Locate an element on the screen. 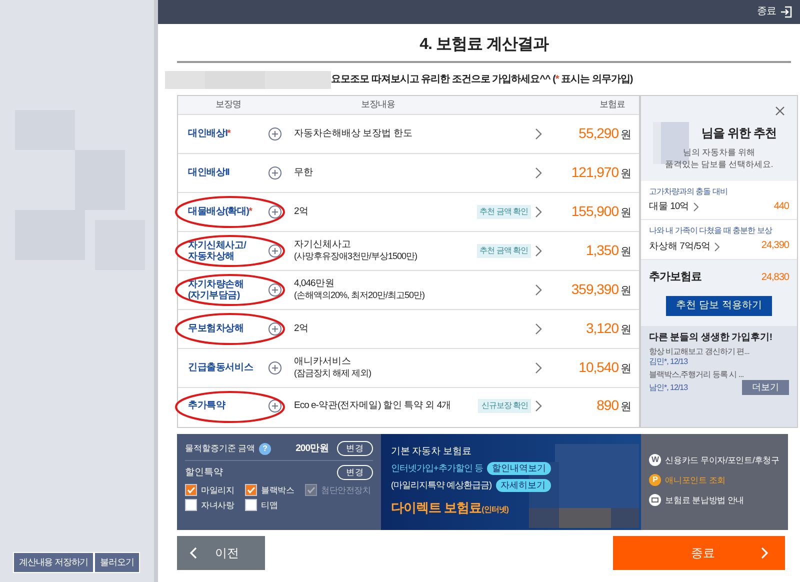  recommend-amount: 24,390 is located at coordinates (775, 246).